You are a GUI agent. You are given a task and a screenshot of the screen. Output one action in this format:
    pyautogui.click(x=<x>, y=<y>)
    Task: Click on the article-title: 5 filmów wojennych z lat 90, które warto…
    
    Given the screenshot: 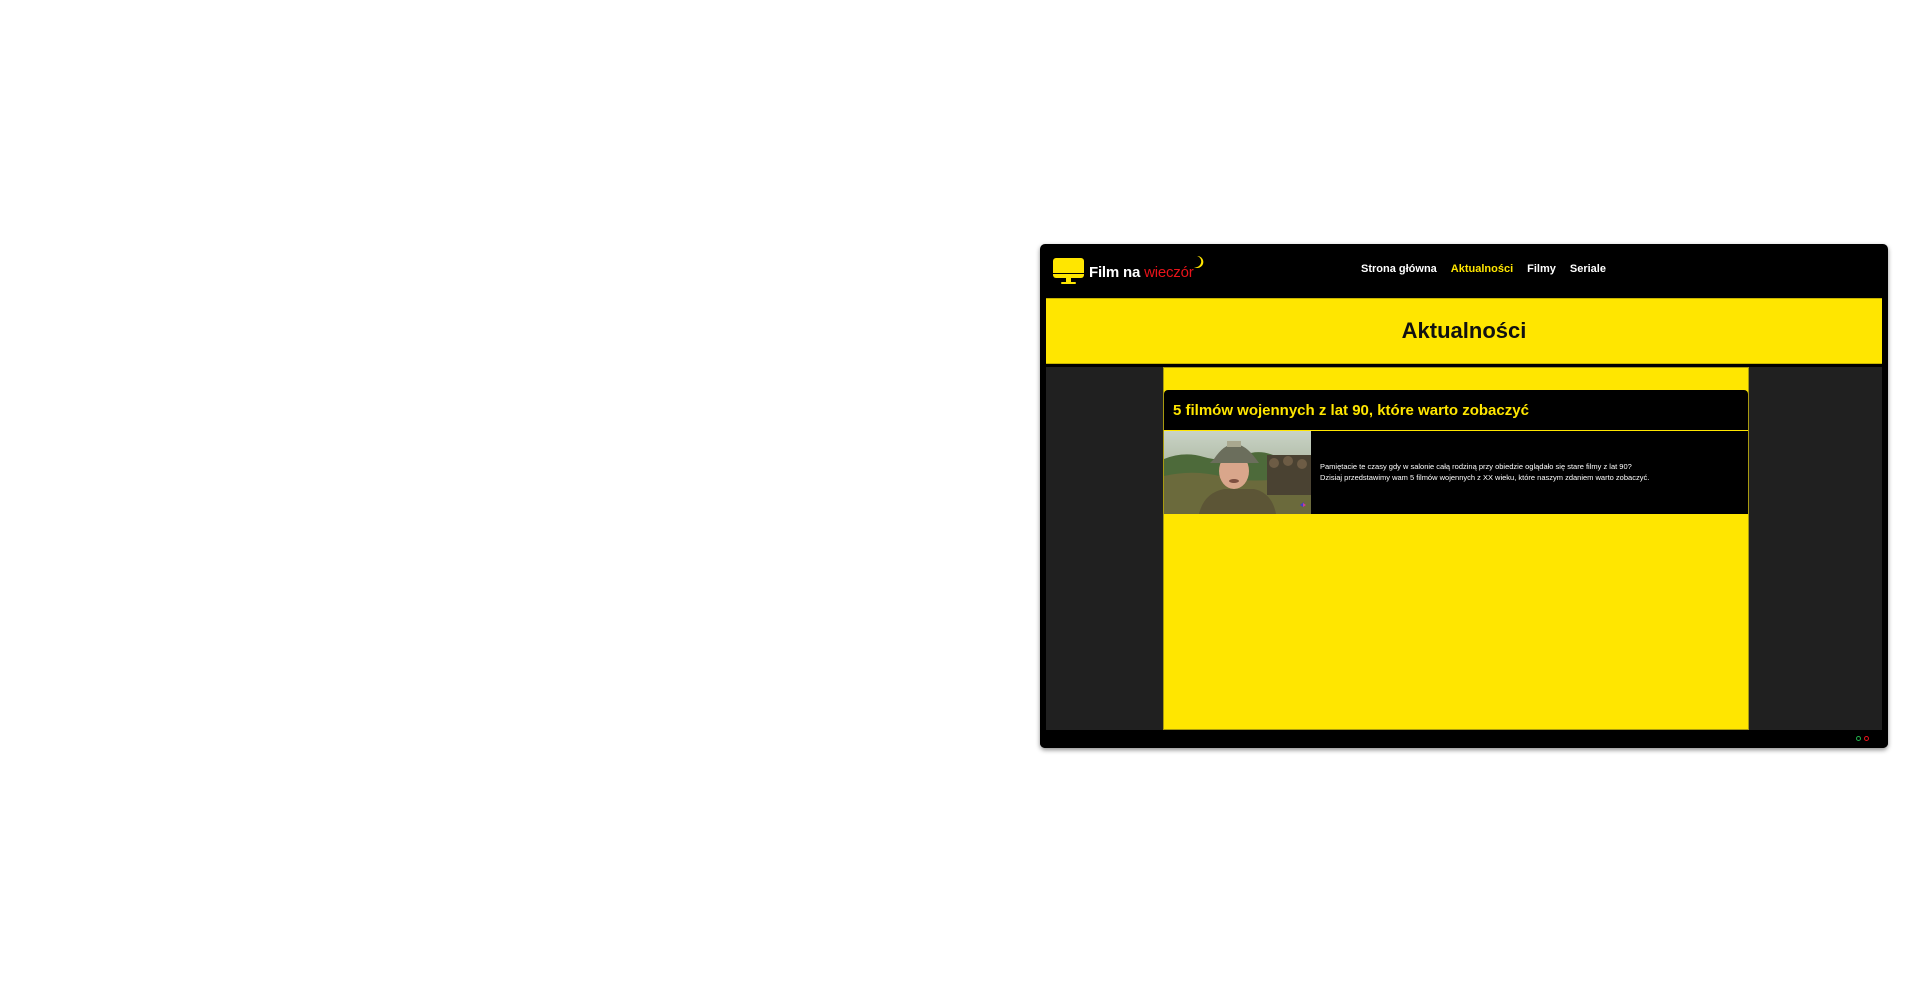 What is the action you would take?
    pyautogui.click(x=1351, y=410)
    